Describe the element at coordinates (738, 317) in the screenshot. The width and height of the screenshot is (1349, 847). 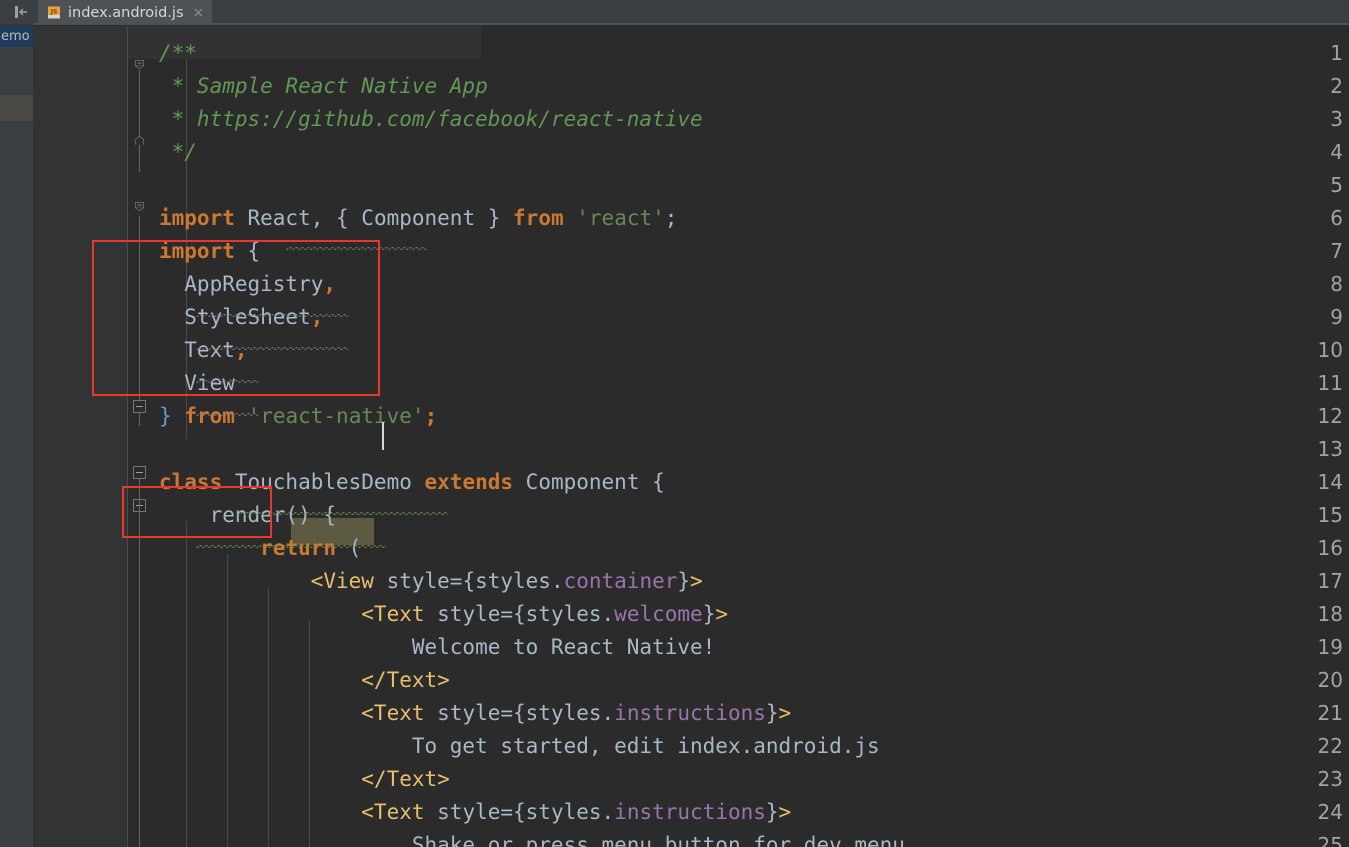
I see `code-line: StyleSheet,` at that location.